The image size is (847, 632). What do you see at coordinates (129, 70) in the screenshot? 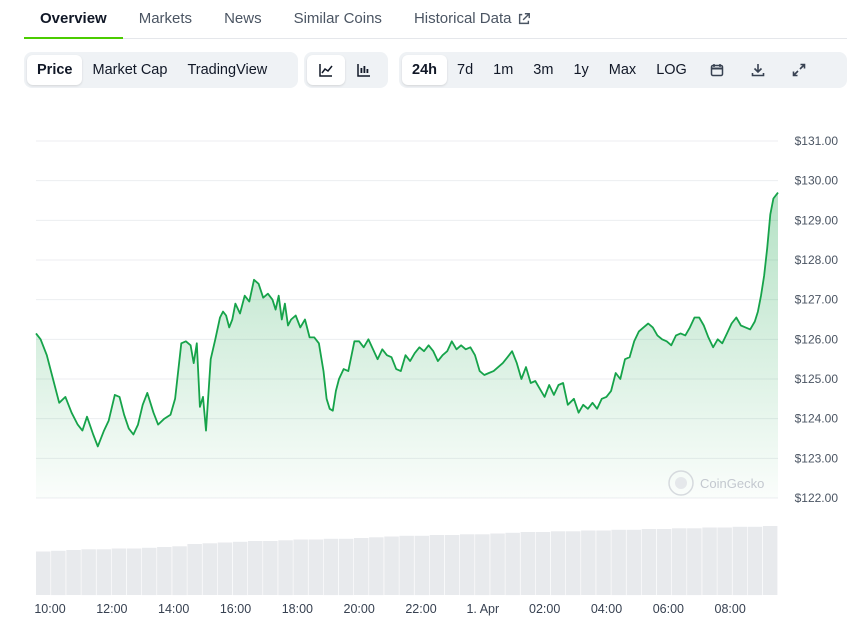
I see `chart-type-market-cap-button: Market Cap` at bounding box center [129, 70].